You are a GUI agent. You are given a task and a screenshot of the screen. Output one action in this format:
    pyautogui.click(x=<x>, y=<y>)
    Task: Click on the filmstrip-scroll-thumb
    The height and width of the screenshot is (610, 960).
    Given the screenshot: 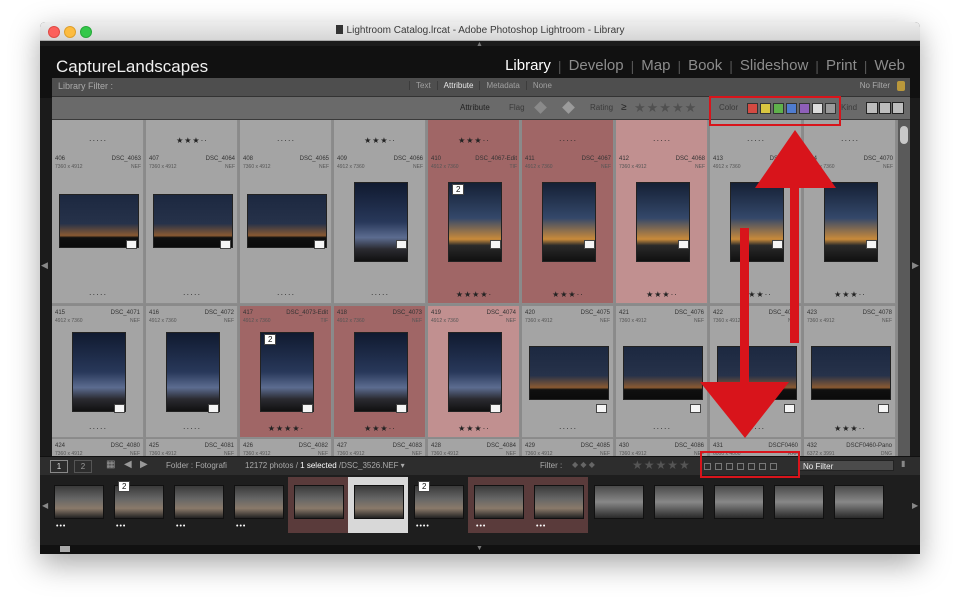 What is the action you would take?
    pyautogui.click(x=65, y=549)
    